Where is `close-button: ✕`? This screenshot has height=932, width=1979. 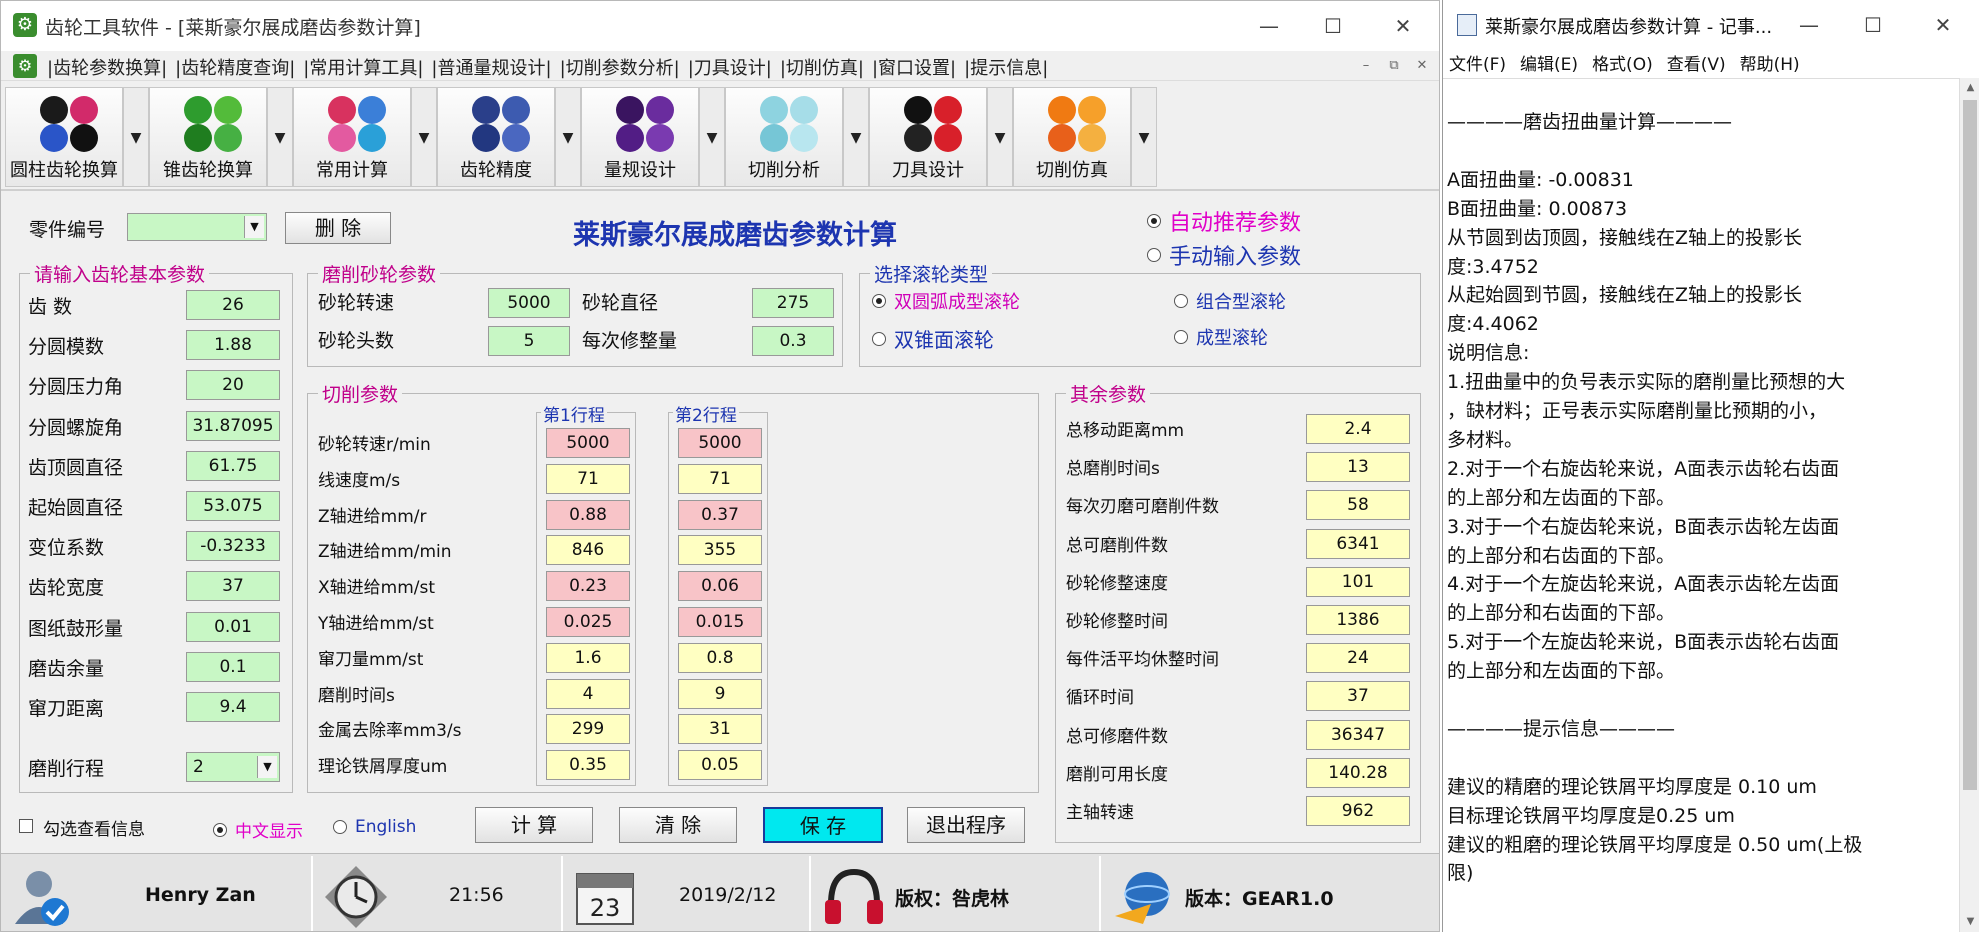
close-button: ✕ is located at coordinates (1403, 26).